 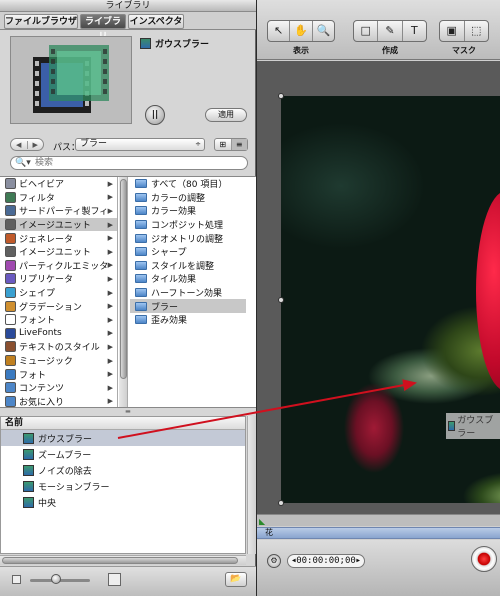 I want to click on category-label: ジェネレータ, so click(x=46, y=239).